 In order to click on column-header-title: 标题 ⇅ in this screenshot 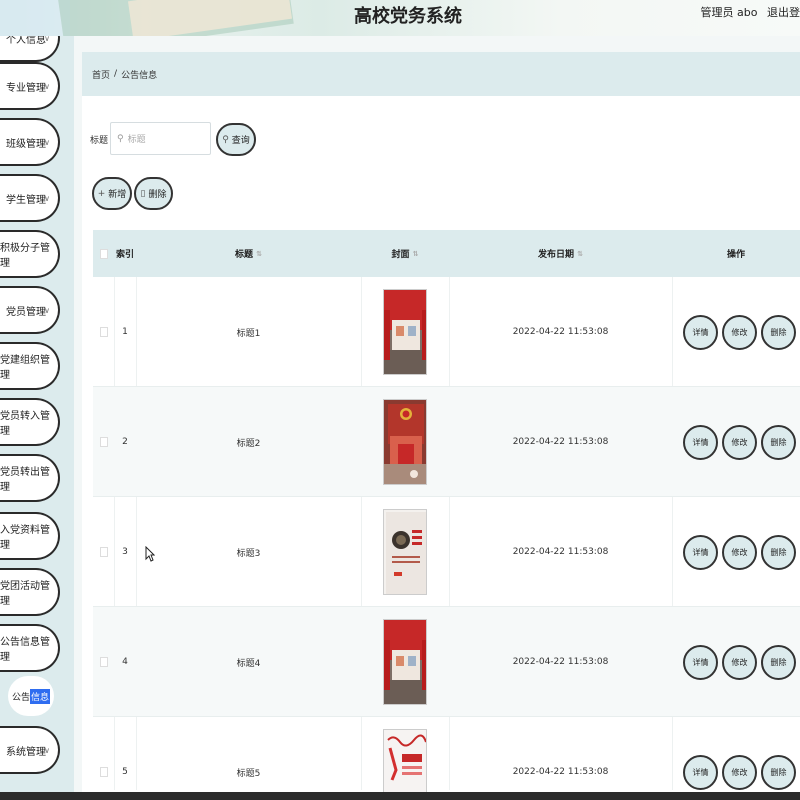, I will do `click(248, 253)`.